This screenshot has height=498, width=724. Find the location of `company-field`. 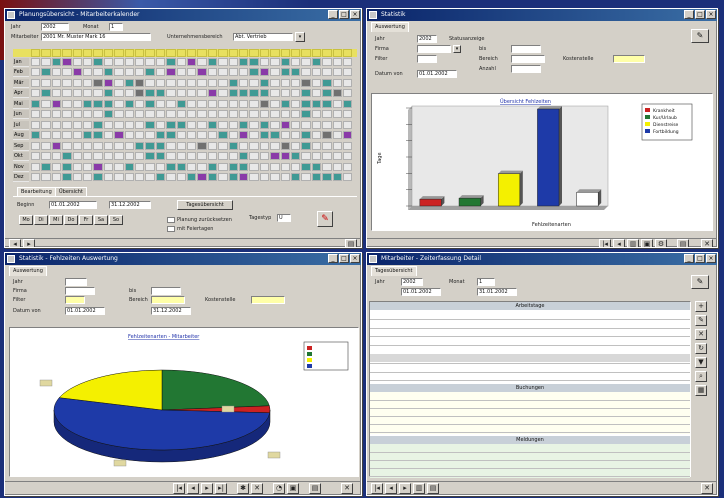

company-field is located at coordinates (434, 49).